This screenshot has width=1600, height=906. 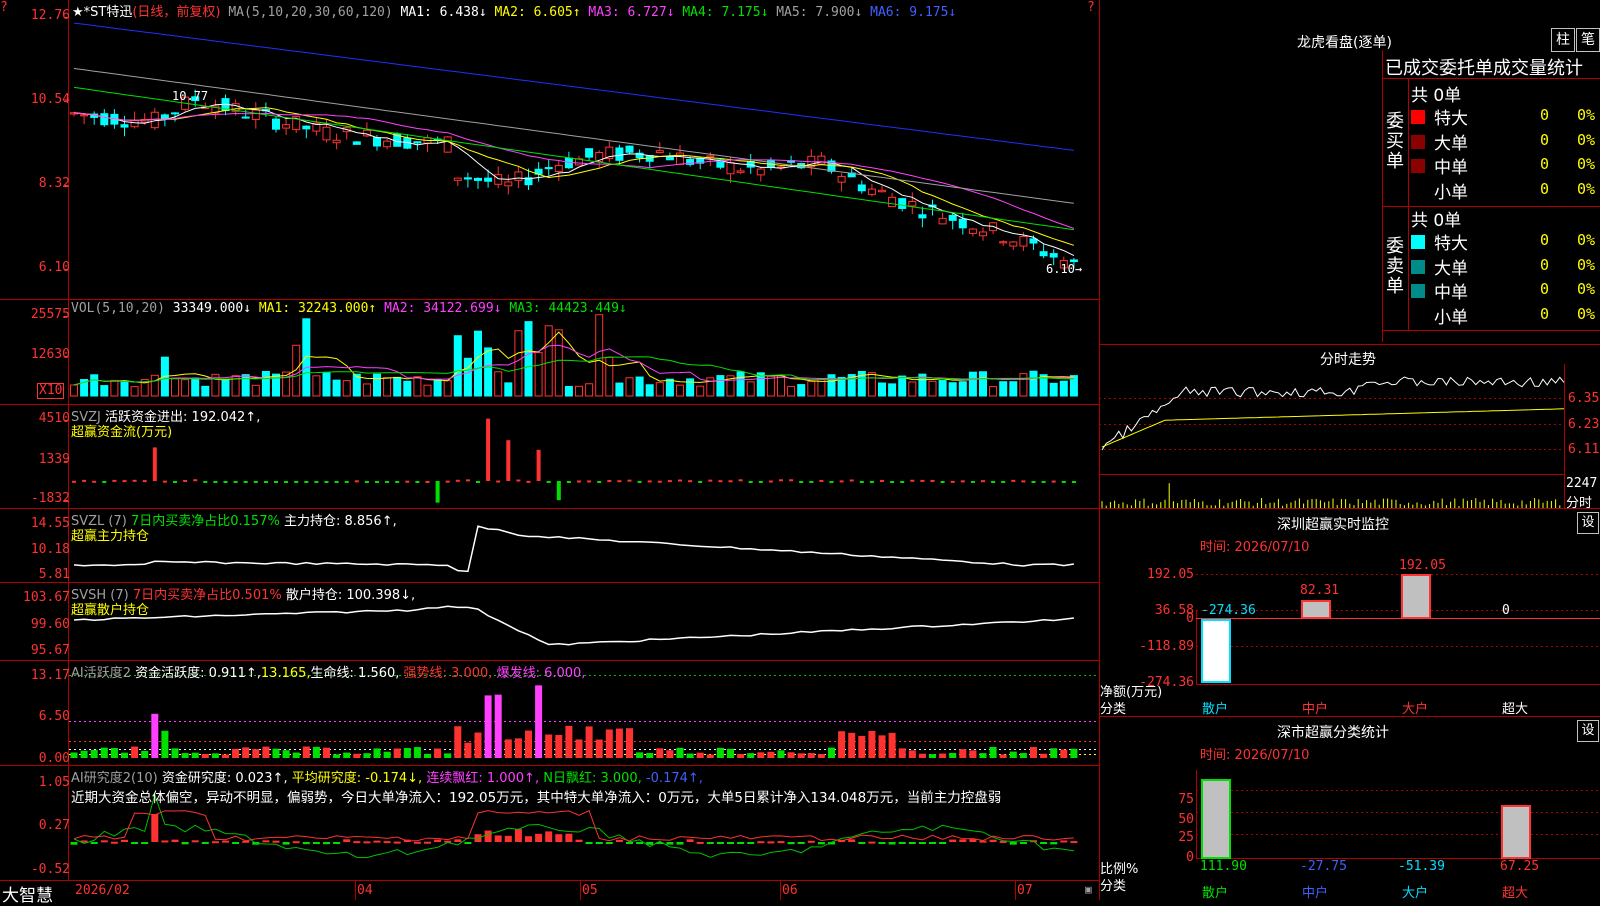 I want to click on lock-icon: ▣, so click(x=1088, y=889).